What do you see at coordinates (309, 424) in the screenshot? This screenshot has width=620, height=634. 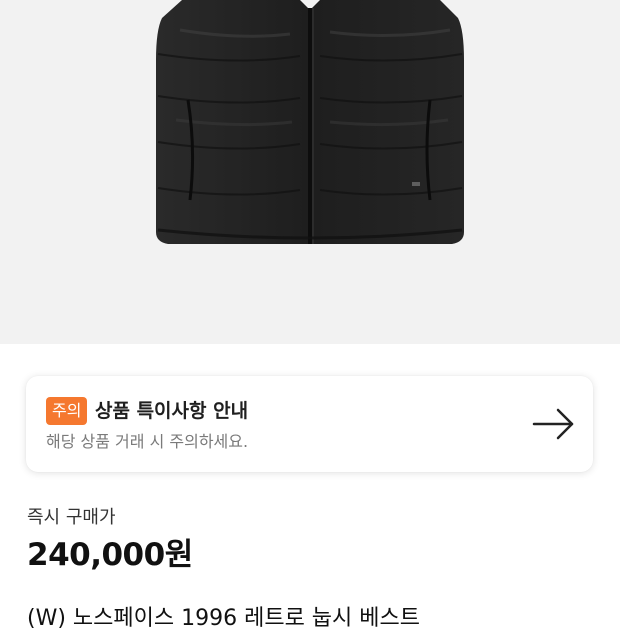 I see `notice-card: 주의 상품 특이사항 안내 해당 상품 거래 시 주의하세요.` at bounding box center [309, 424].